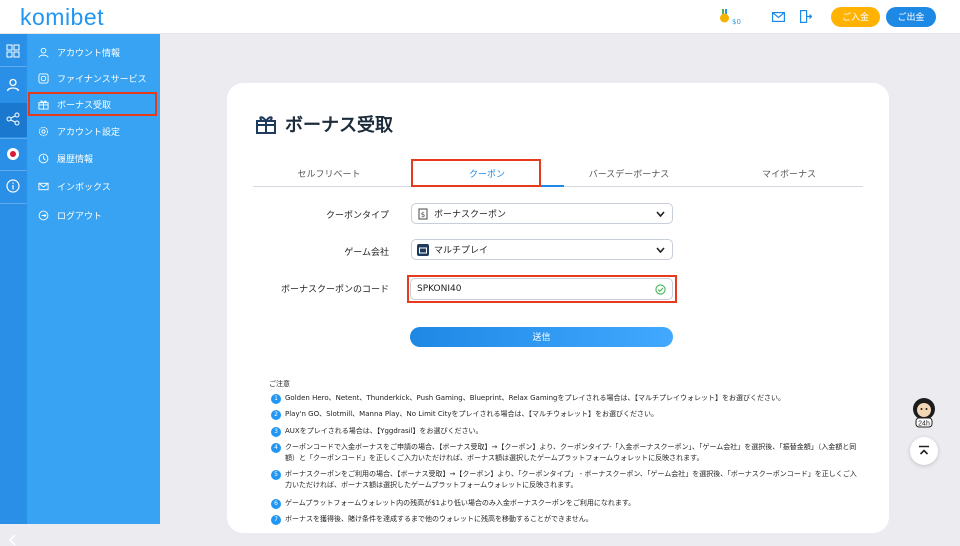 This screenshot has width=960, height=546. Describe the element at coordinates (470, 215) in the screenshot. I see `coupon-type-value: ボーナスクーポン` at that location.